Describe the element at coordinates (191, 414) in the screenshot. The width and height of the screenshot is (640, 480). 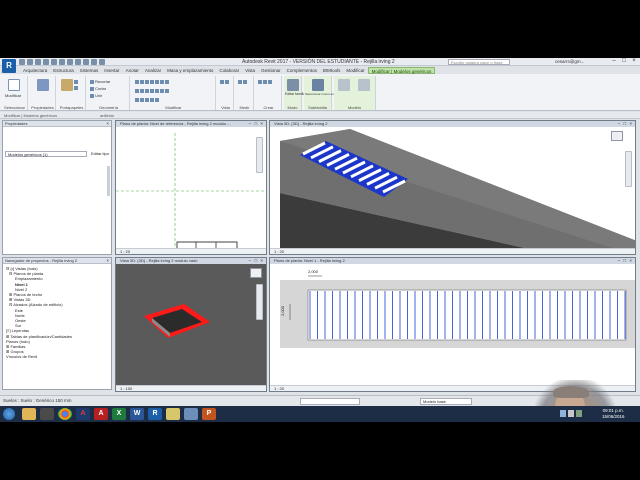
I see `explorer-icon` at that location.